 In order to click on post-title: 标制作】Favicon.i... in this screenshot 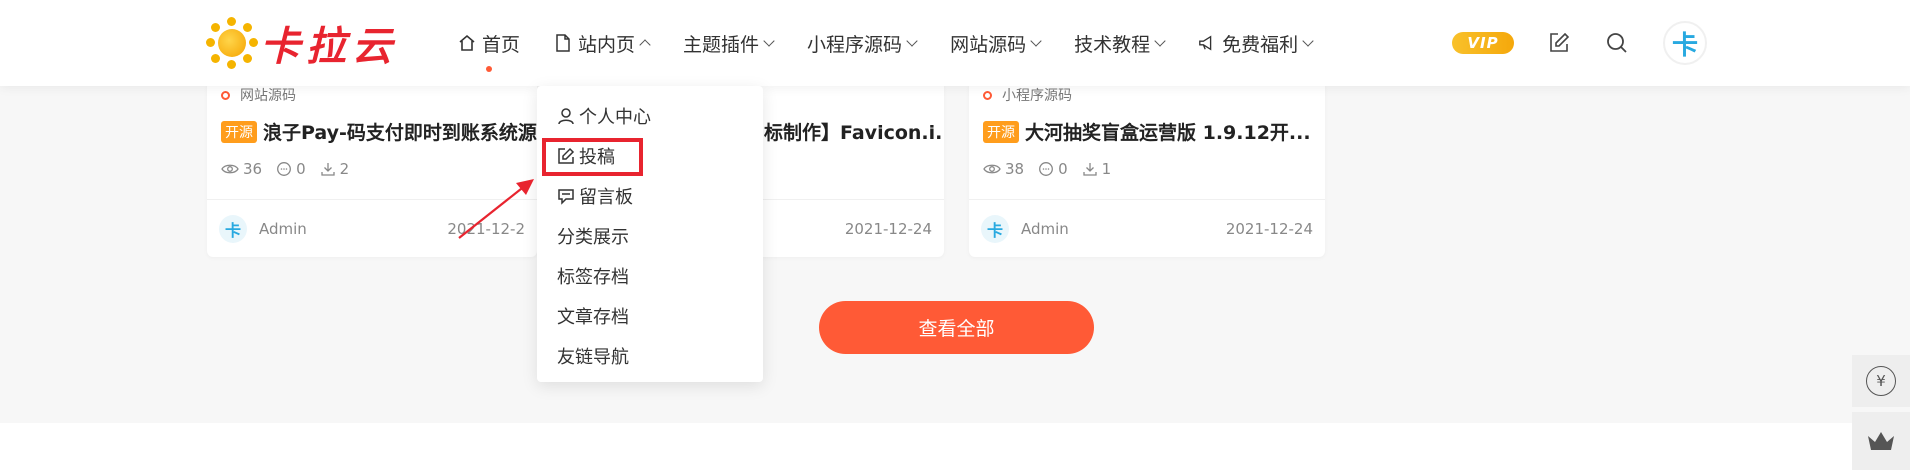, I will do `click(854, 131)`.